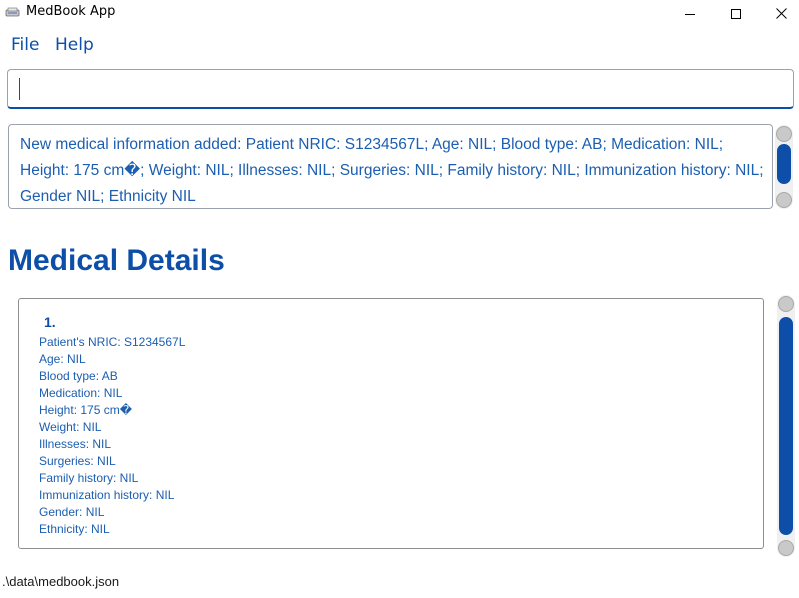 The image size is (799, 598). Describe the element at coordinates (50, 322) in the screenshot. I see `record-index: 1.` at that location.